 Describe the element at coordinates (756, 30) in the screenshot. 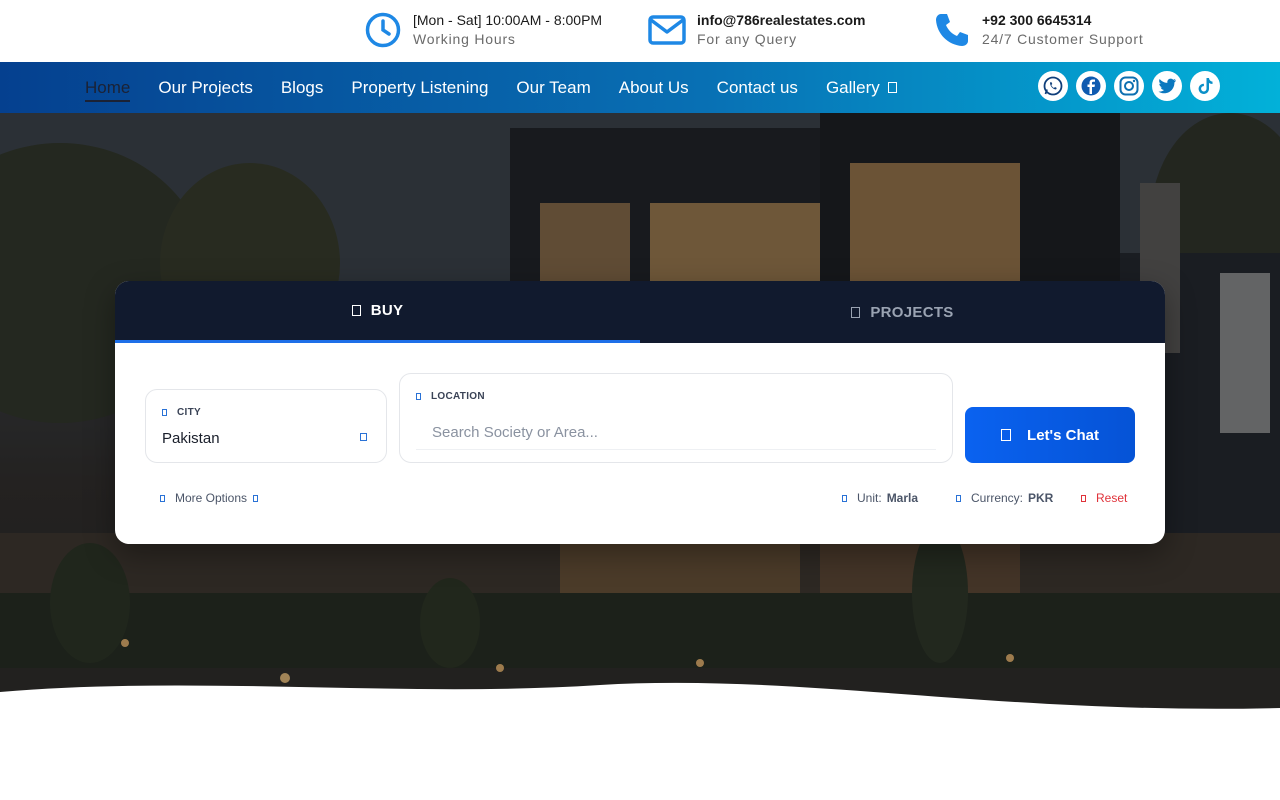

I see `email-info: info@786realestates.com For any Query` at that location.